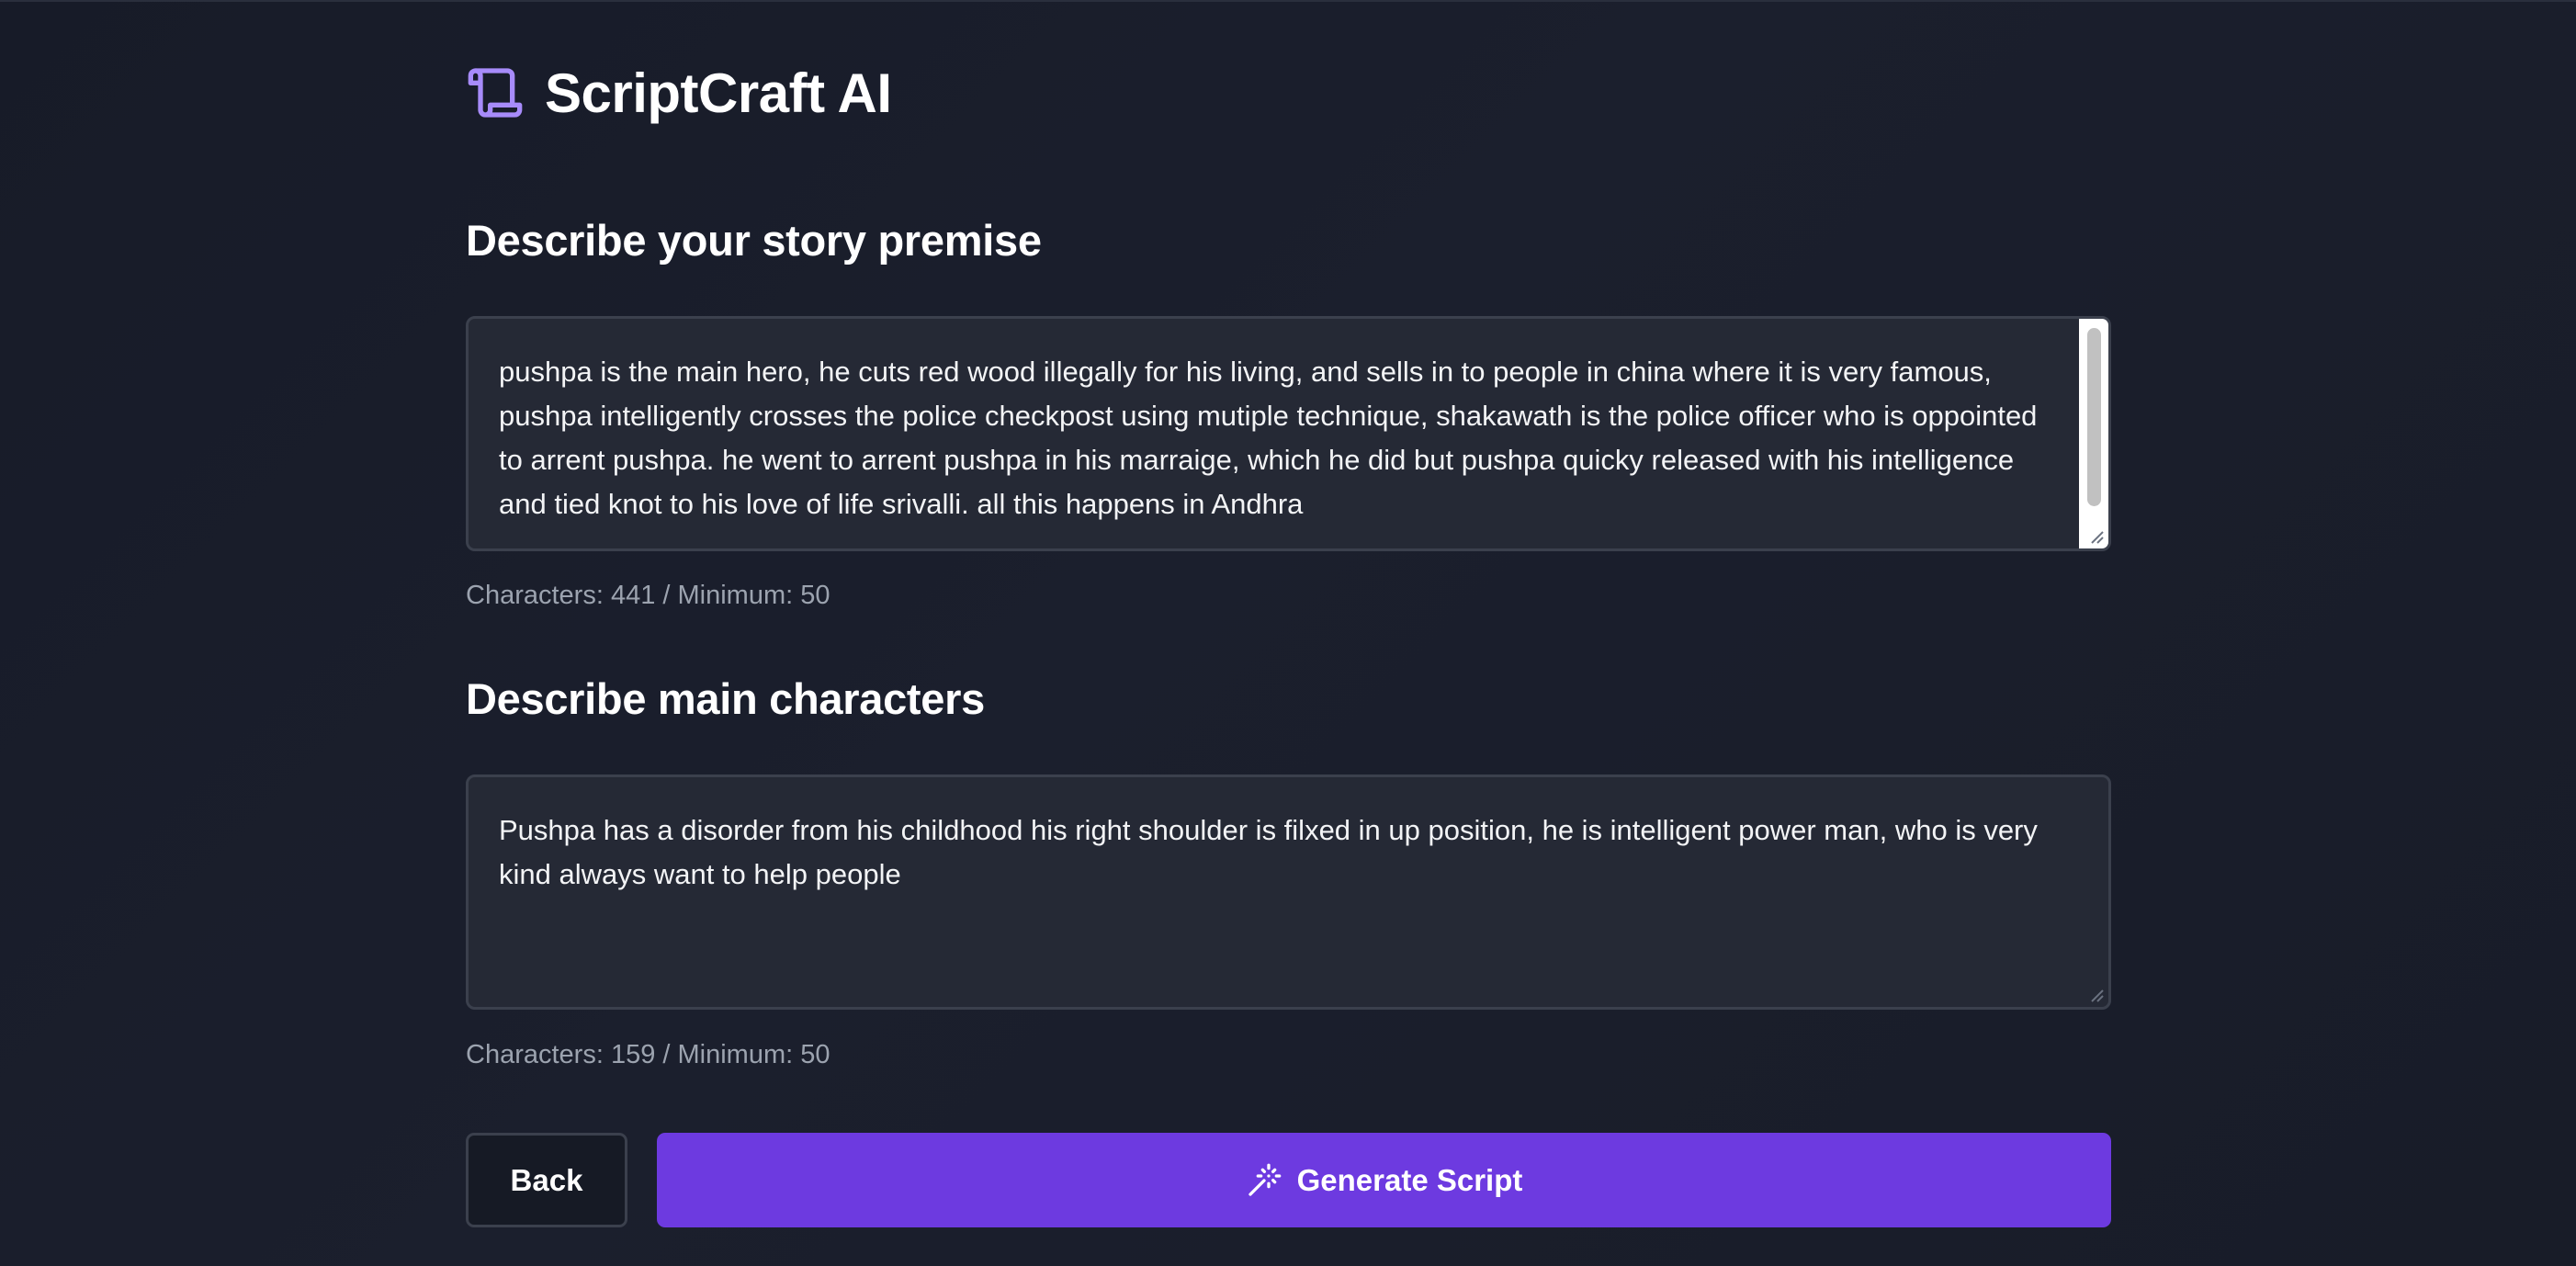  I want to click on magic-wand-icon, so click(1264, 1181).